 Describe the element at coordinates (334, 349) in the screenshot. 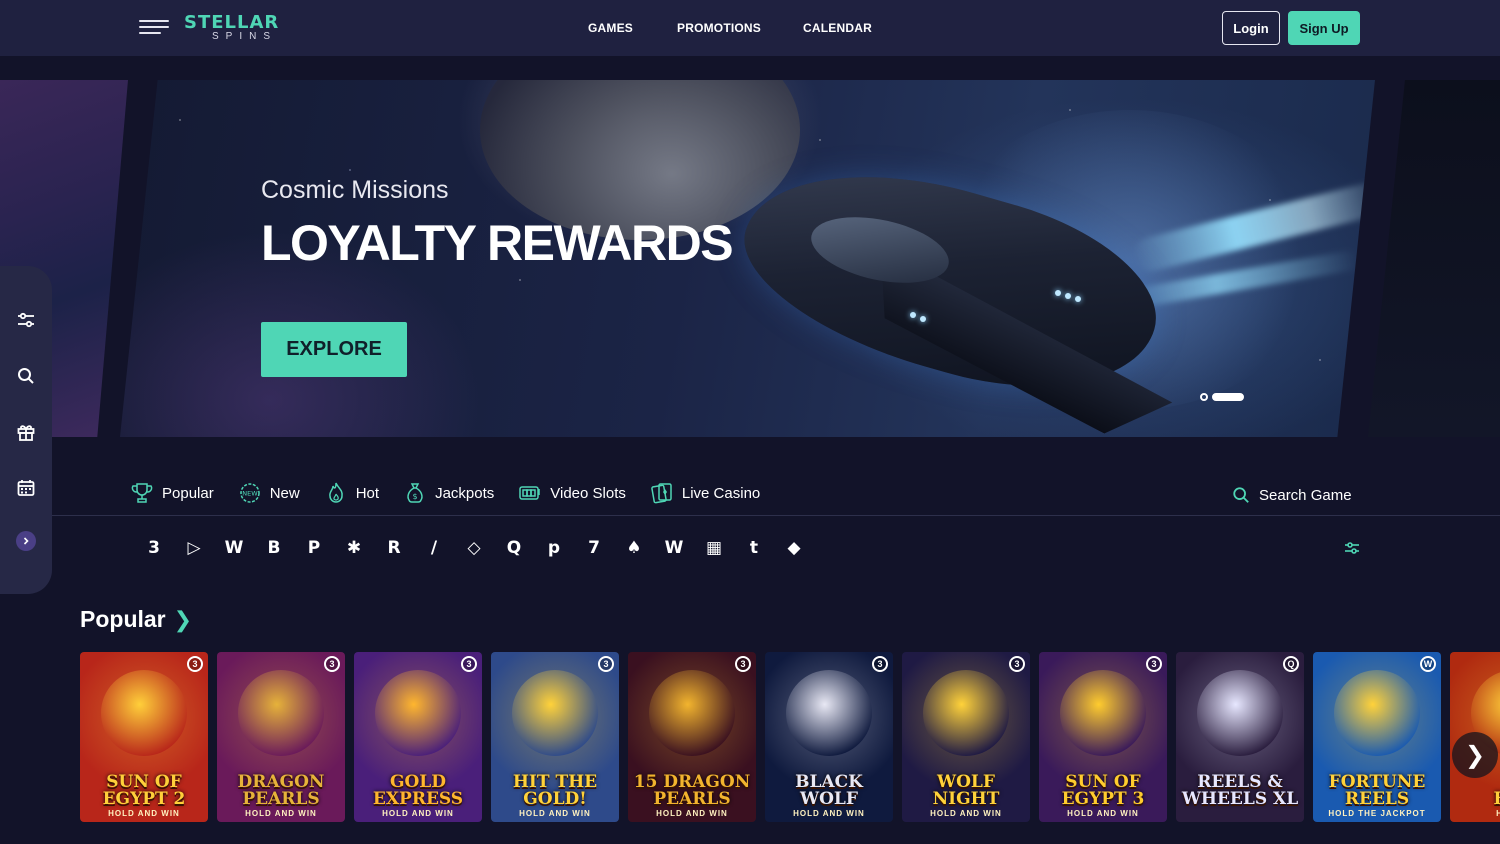

I see `explore-button: EXPLORE` at that location.